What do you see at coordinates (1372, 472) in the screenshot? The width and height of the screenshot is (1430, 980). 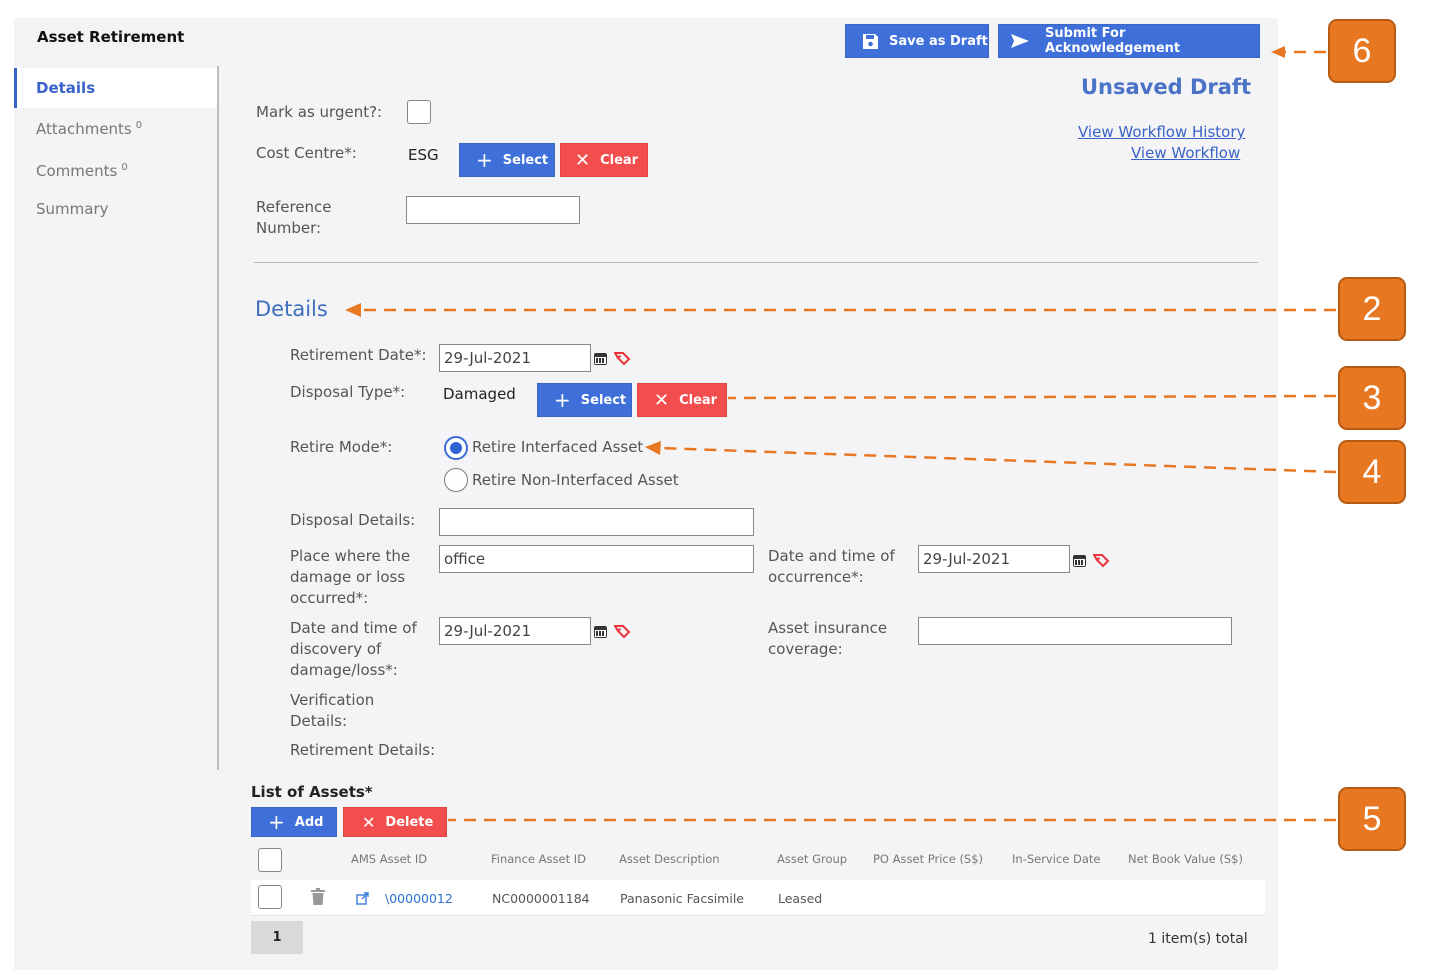 I see `callout-4: 4` at bounding box center [1372, 472].